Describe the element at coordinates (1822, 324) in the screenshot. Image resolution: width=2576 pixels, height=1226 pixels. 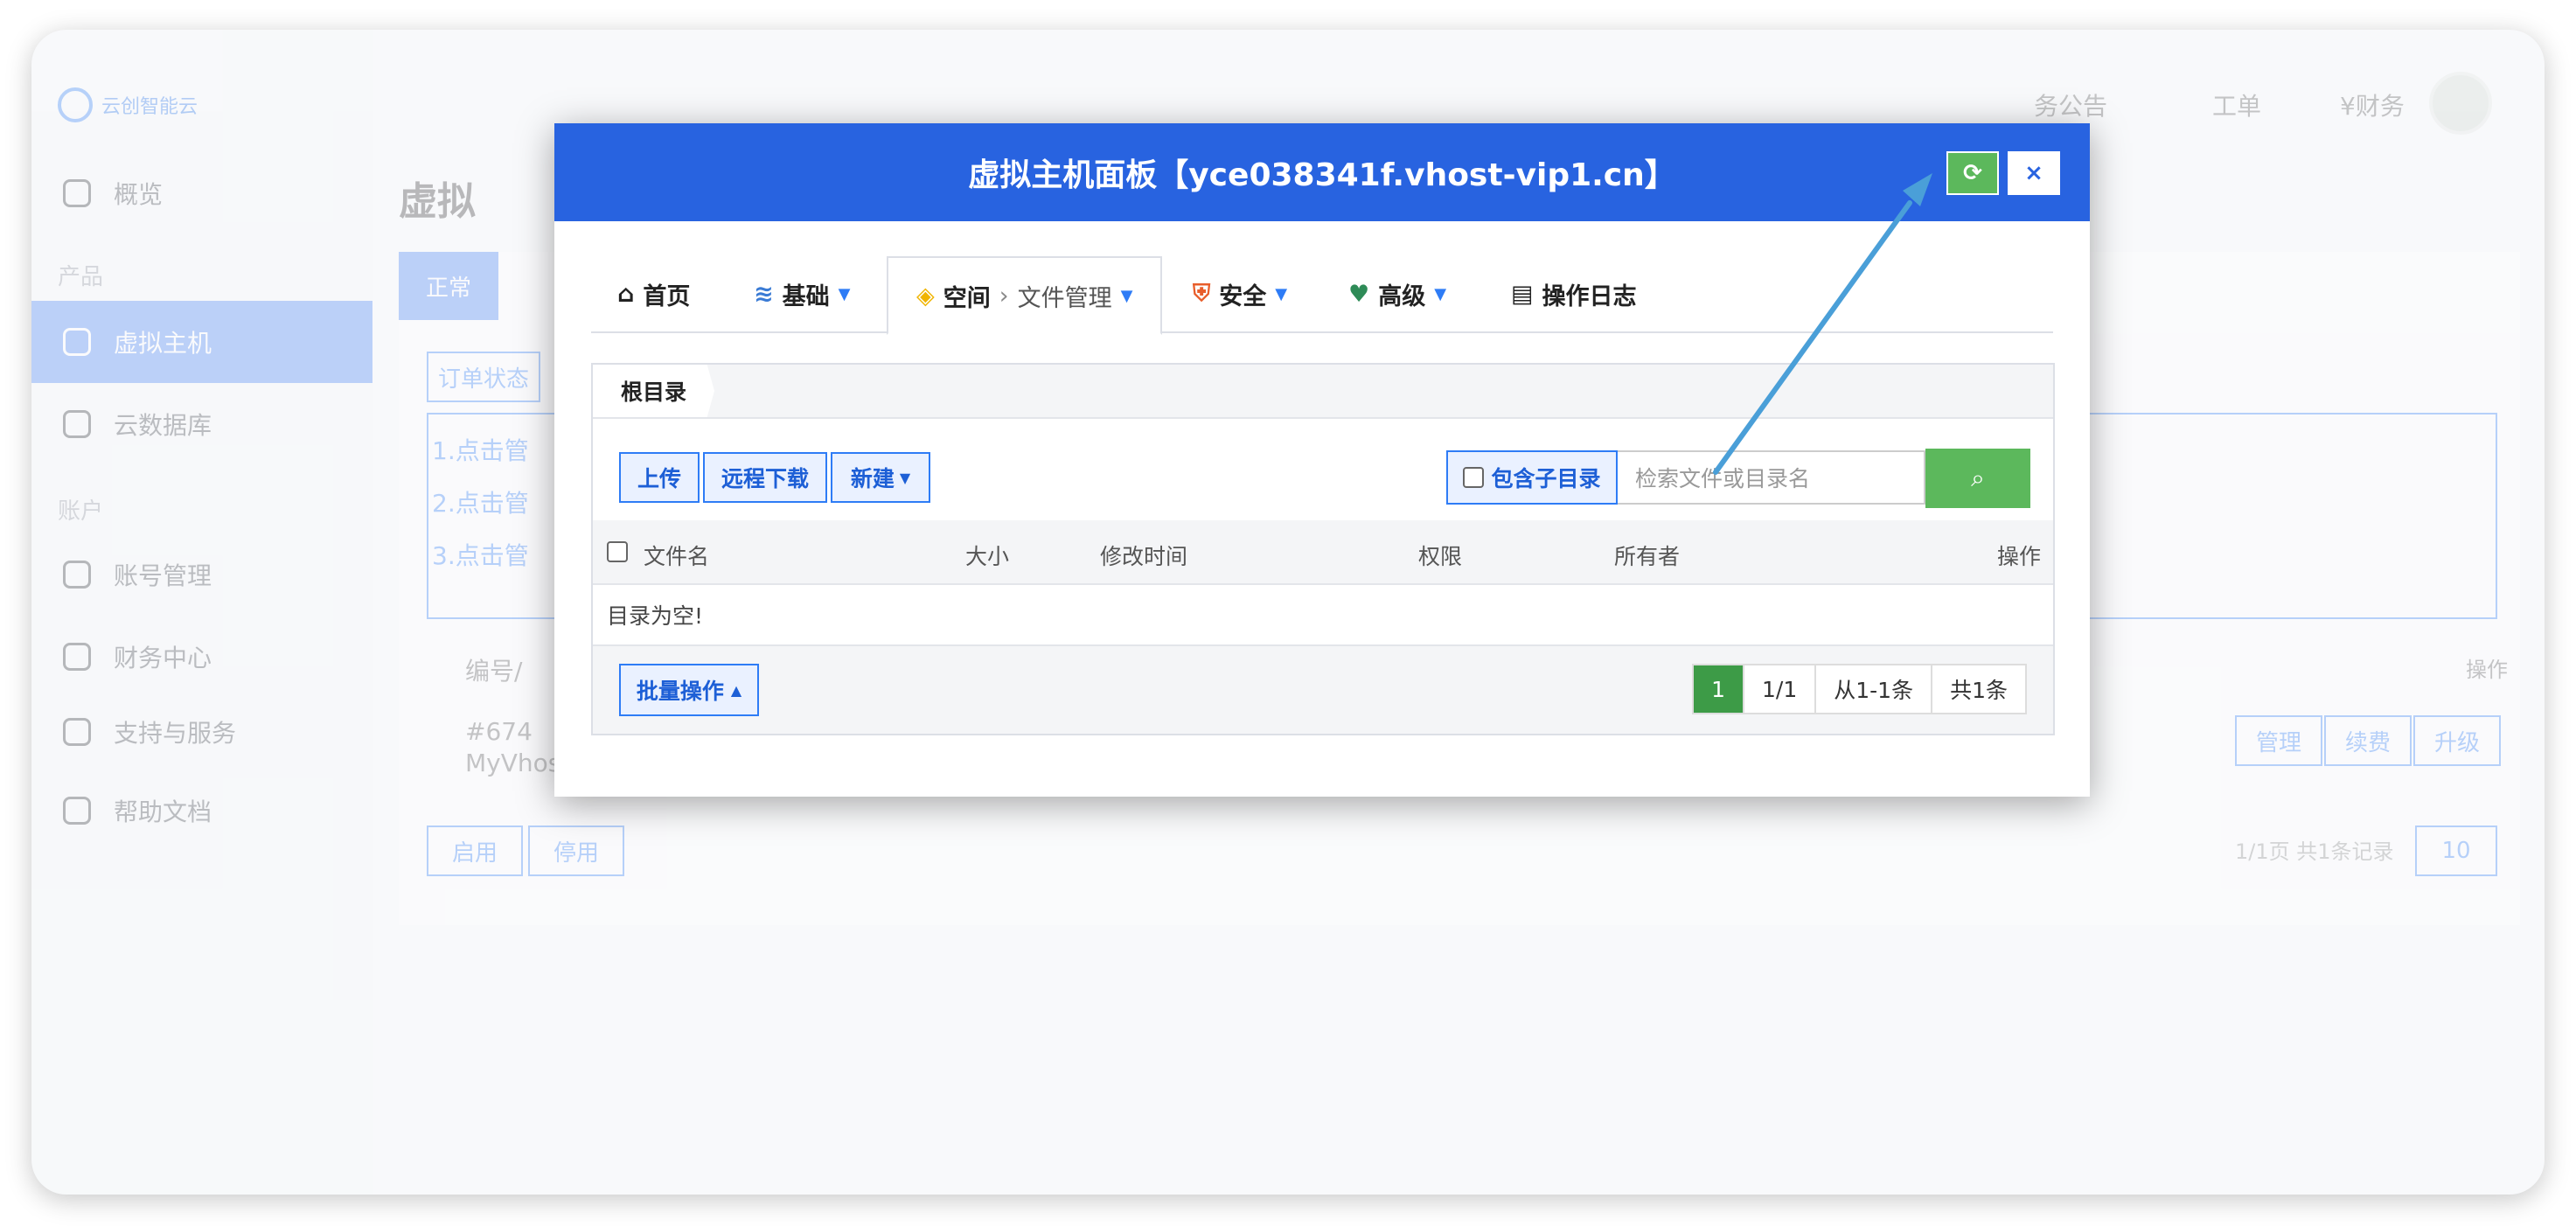
I see `annotation-arrow` at that location.